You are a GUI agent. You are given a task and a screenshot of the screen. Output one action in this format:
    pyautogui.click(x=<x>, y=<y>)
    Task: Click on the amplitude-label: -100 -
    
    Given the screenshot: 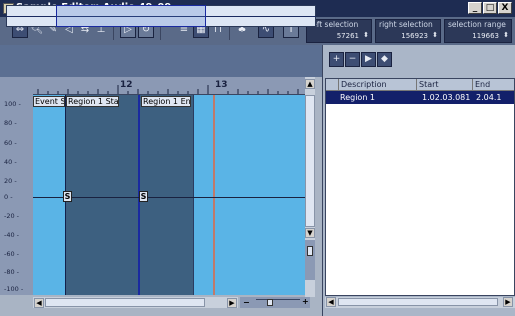 What is the action you would take?
    pyautogui.click(x=14, y=289)
    